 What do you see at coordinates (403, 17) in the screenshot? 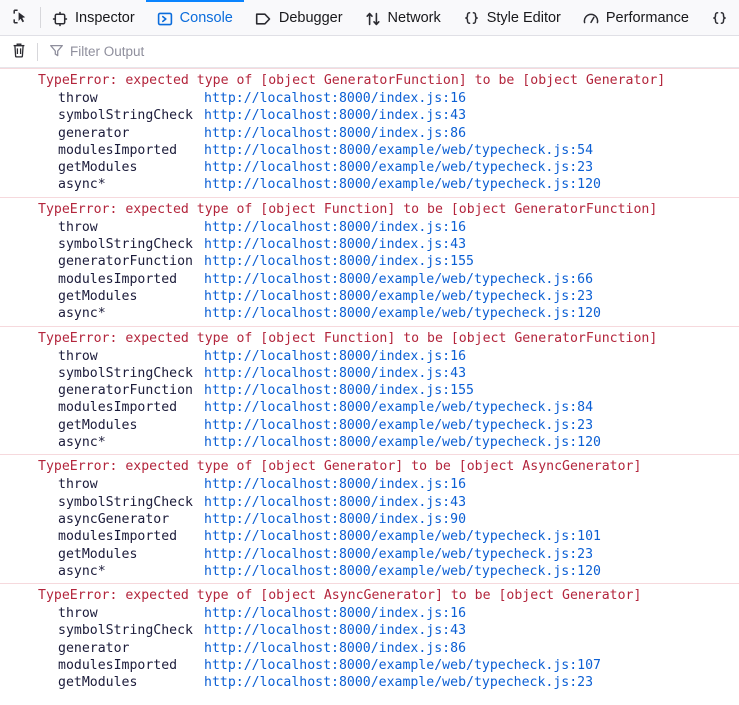
I see `tab-network: Network` at bounding box center [403, 17].